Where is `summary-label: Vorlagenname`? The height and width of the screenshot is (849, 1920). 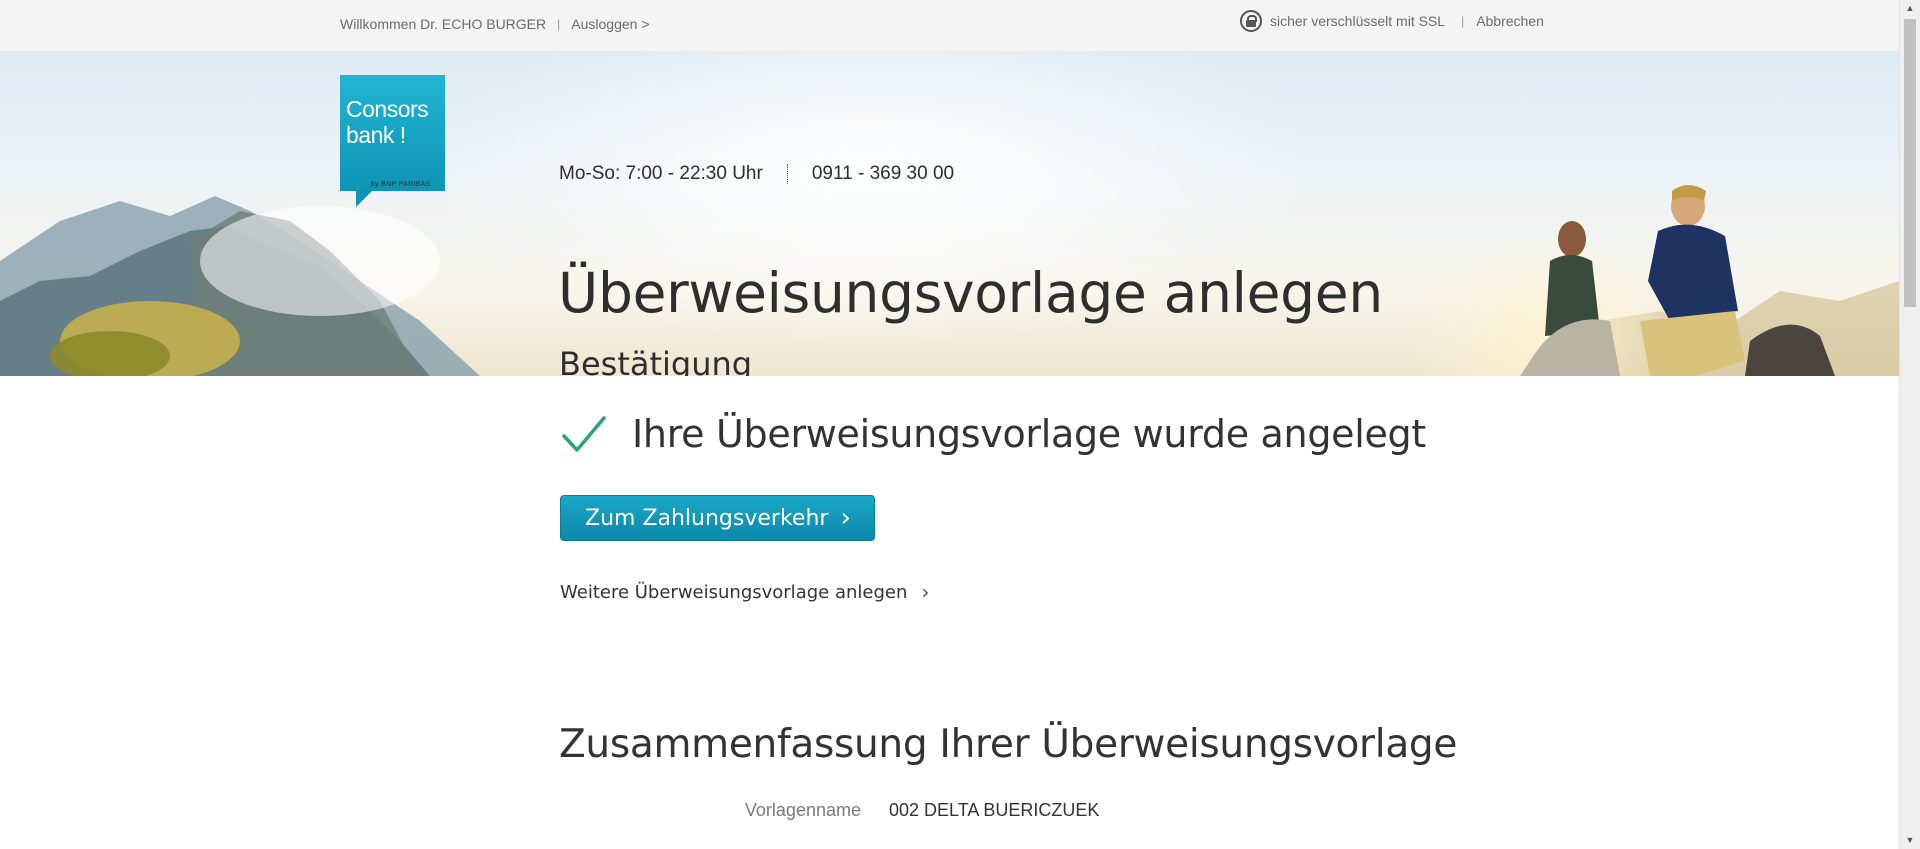
summary-label: Vorlagenname is located at coordinates (802, 810).